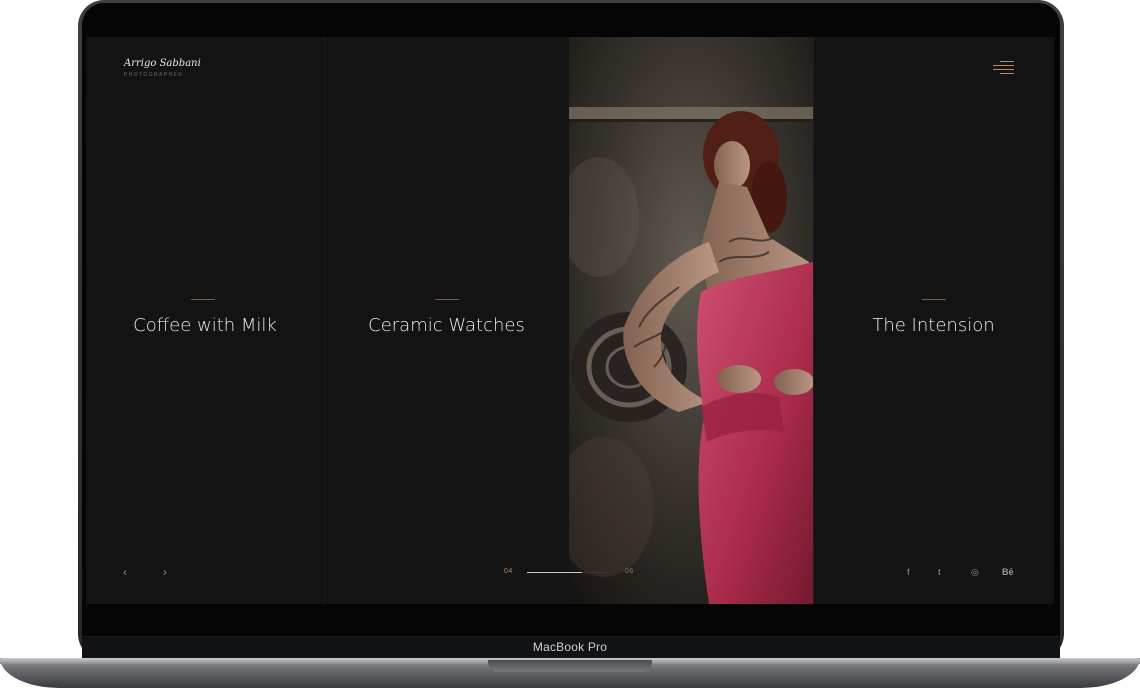 The width and height of the screenshot is (1140, 694). I want to click on facebook-icon: f, so click(908, 572).